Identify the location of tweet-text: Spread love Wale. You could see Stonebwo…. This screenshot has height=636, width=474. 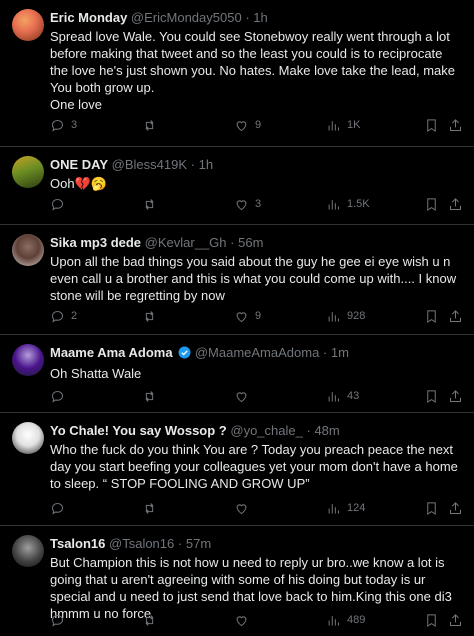
(252, 70).